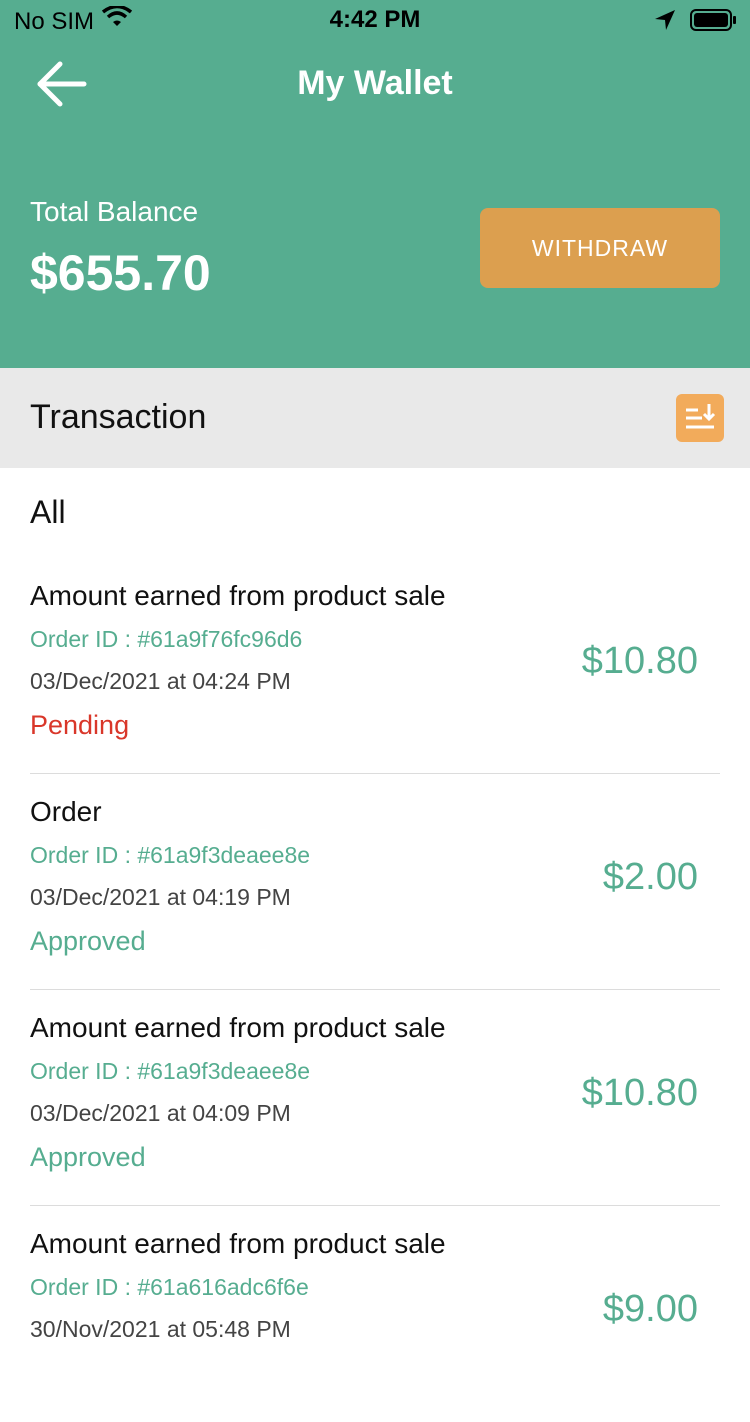 This screenshot has width=750, height=1422. What do you see at coordinates (66, 812) in the screenshot?
I see `transaction-title-text: Order` at bounding box center [66, 812].